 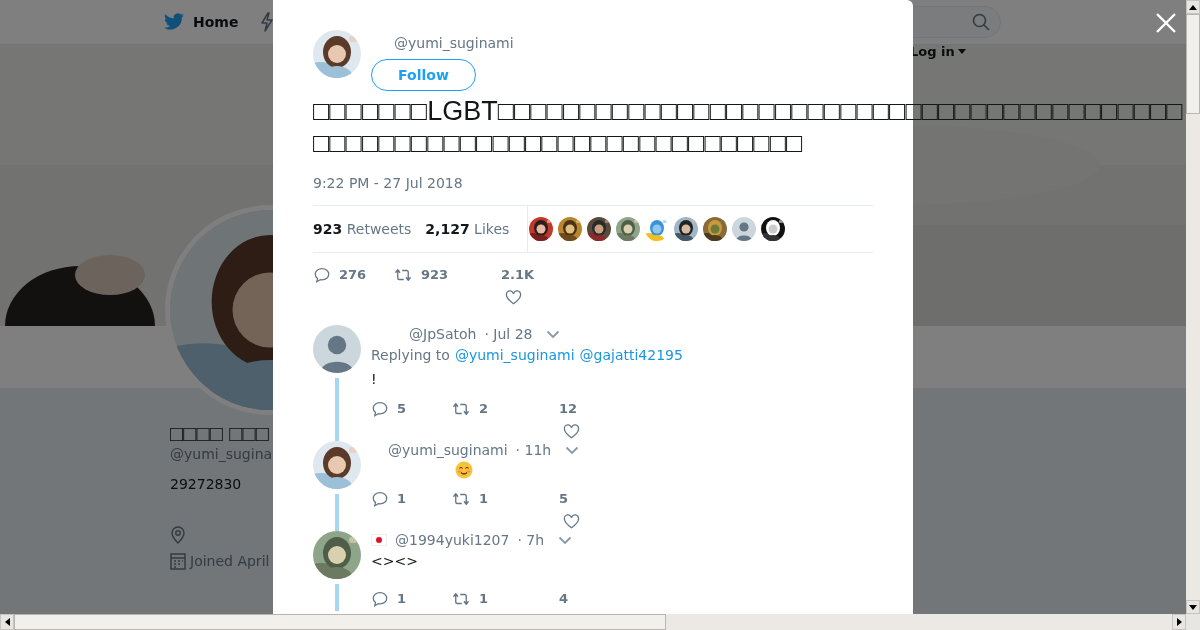 I want to click on like-count: 4, so click(x=564, y=599).